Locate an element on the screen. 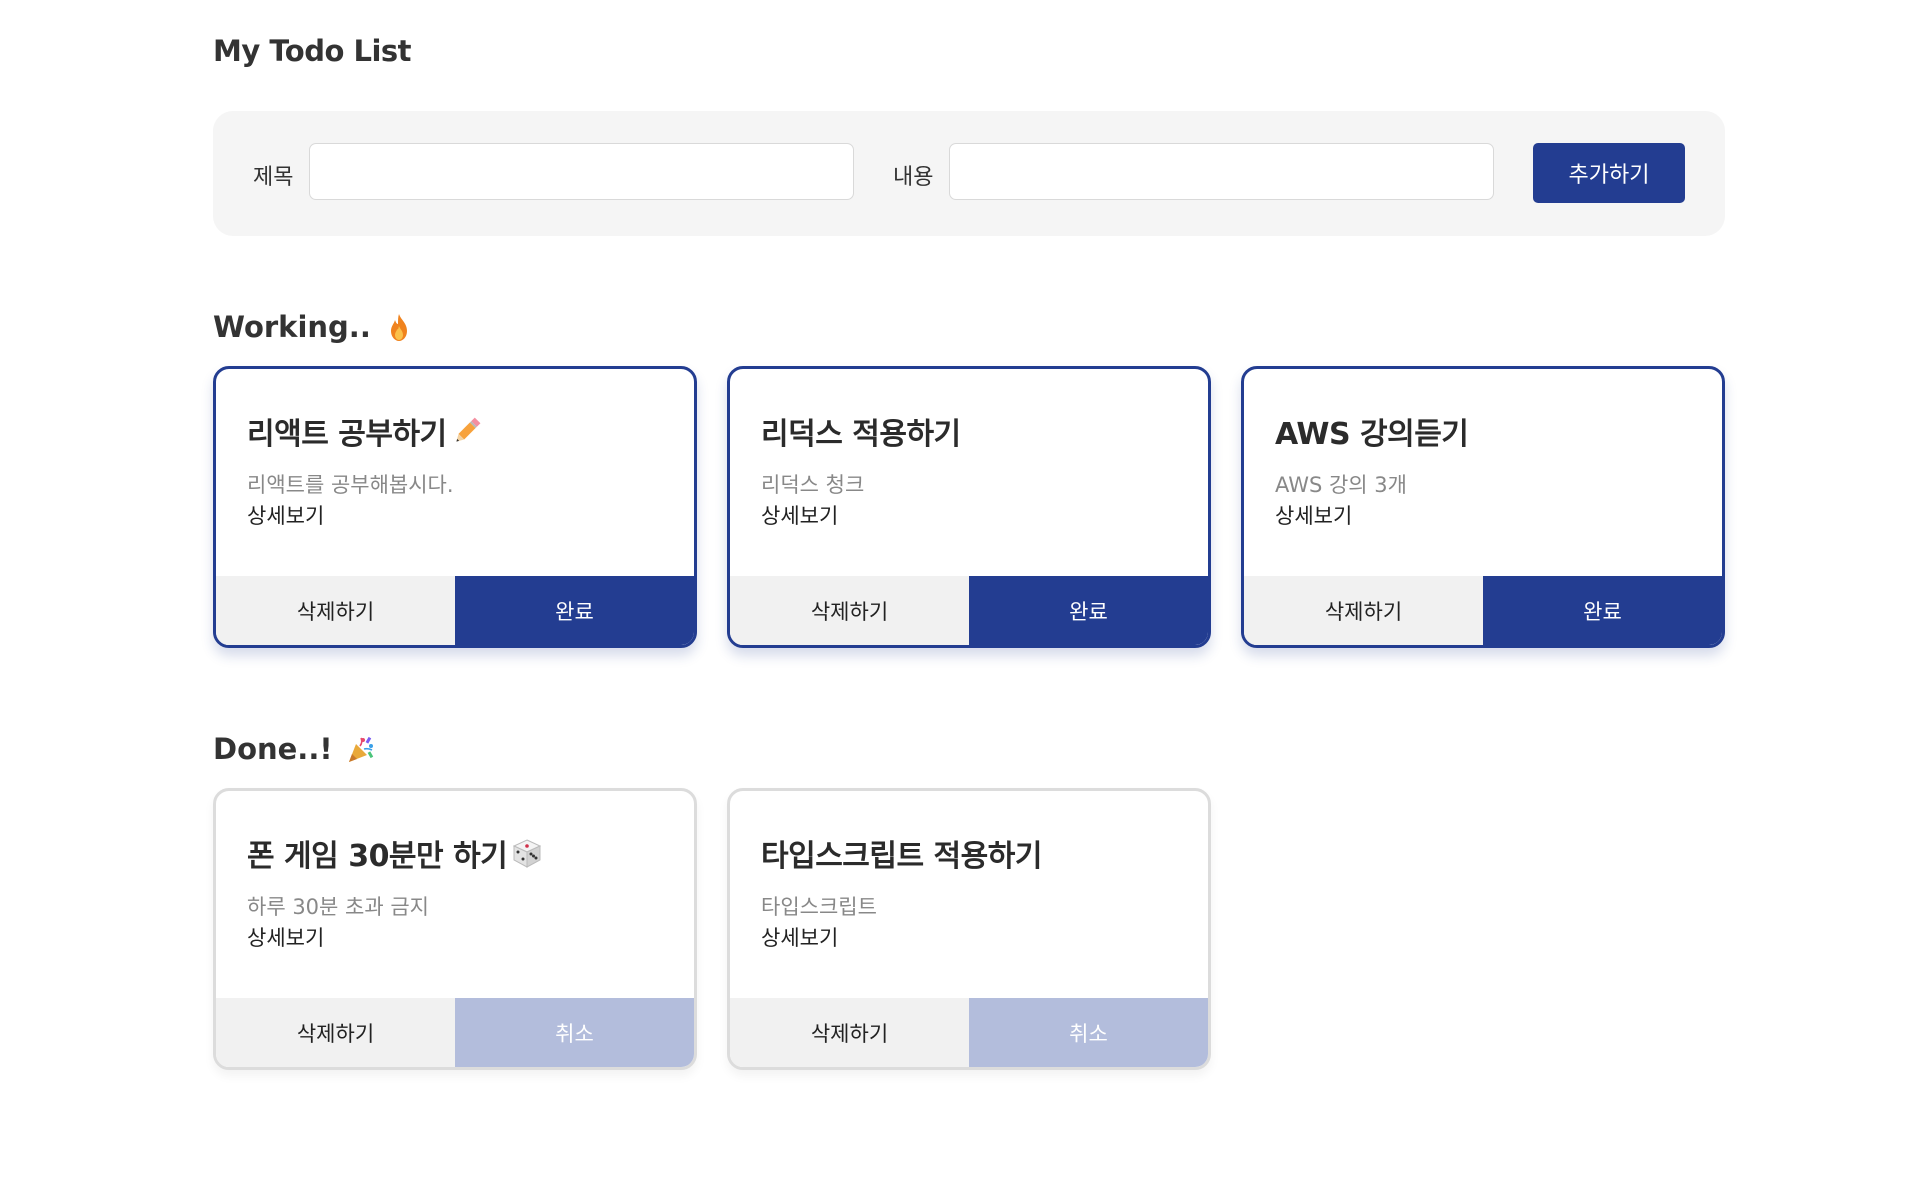 The height and width of the screenshot is (1186, 1920). pencil-icon is located at coordinates (467, 431).